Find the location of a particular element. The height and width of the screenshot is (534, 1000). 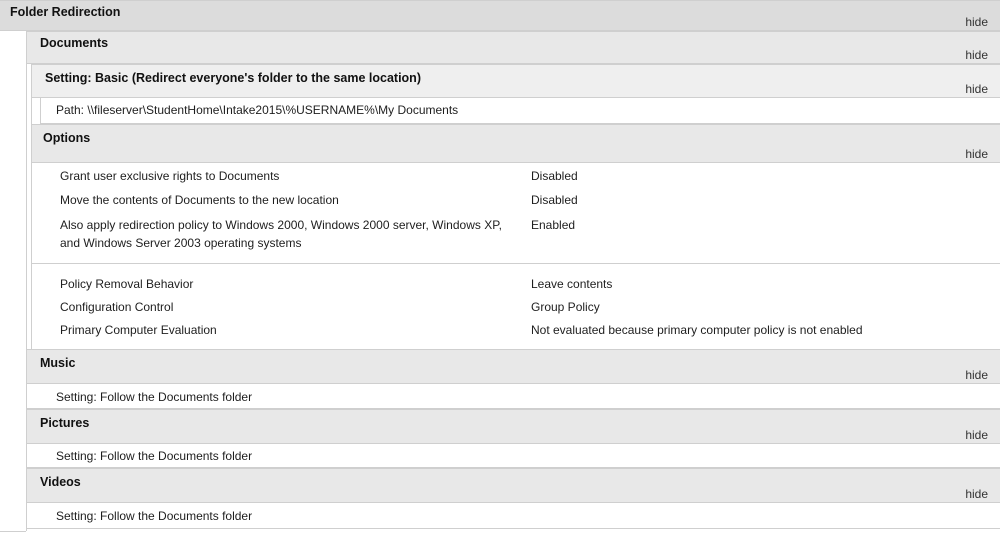

section-title: Music is located at coordinates (58, 363).